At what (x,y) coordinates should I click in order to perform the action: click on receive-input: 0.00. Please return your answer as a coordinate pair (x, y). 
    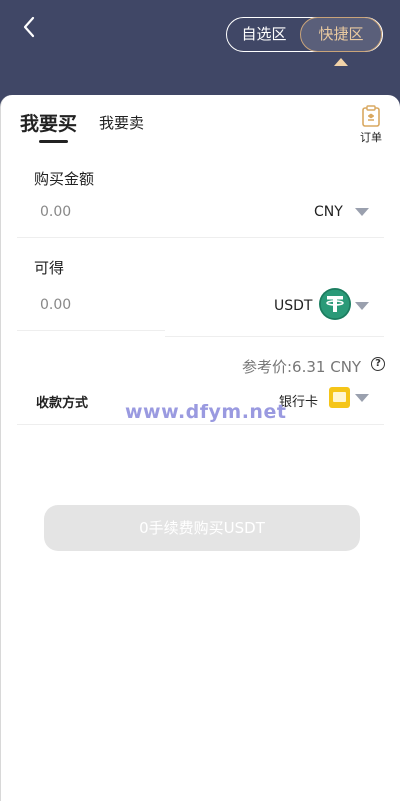
    Looking at the image, I should click on (55, 305).